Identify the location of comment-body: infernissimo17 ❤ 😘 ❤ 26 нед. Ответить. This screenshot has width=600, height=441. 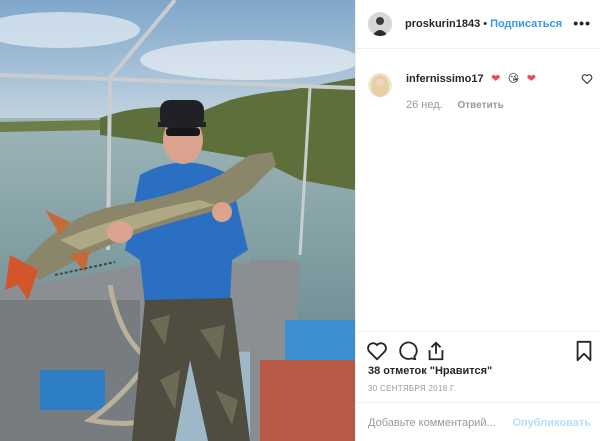
(496, 90).